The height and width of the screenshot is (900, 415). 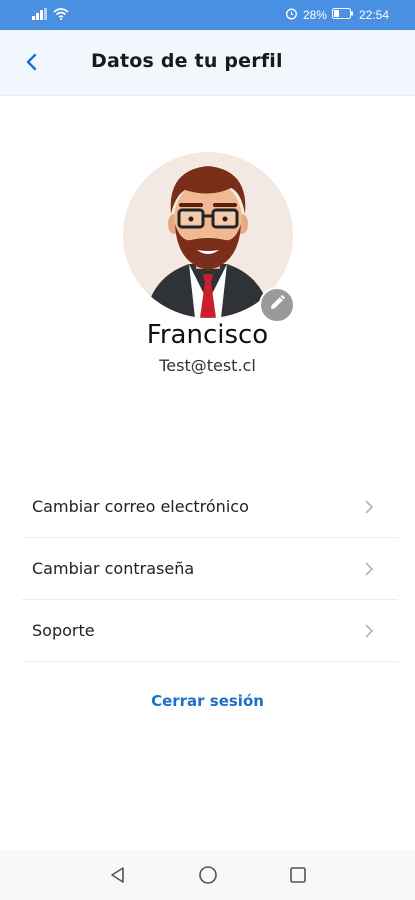 I want to click on avatar-container, so click(x=209, y=237).